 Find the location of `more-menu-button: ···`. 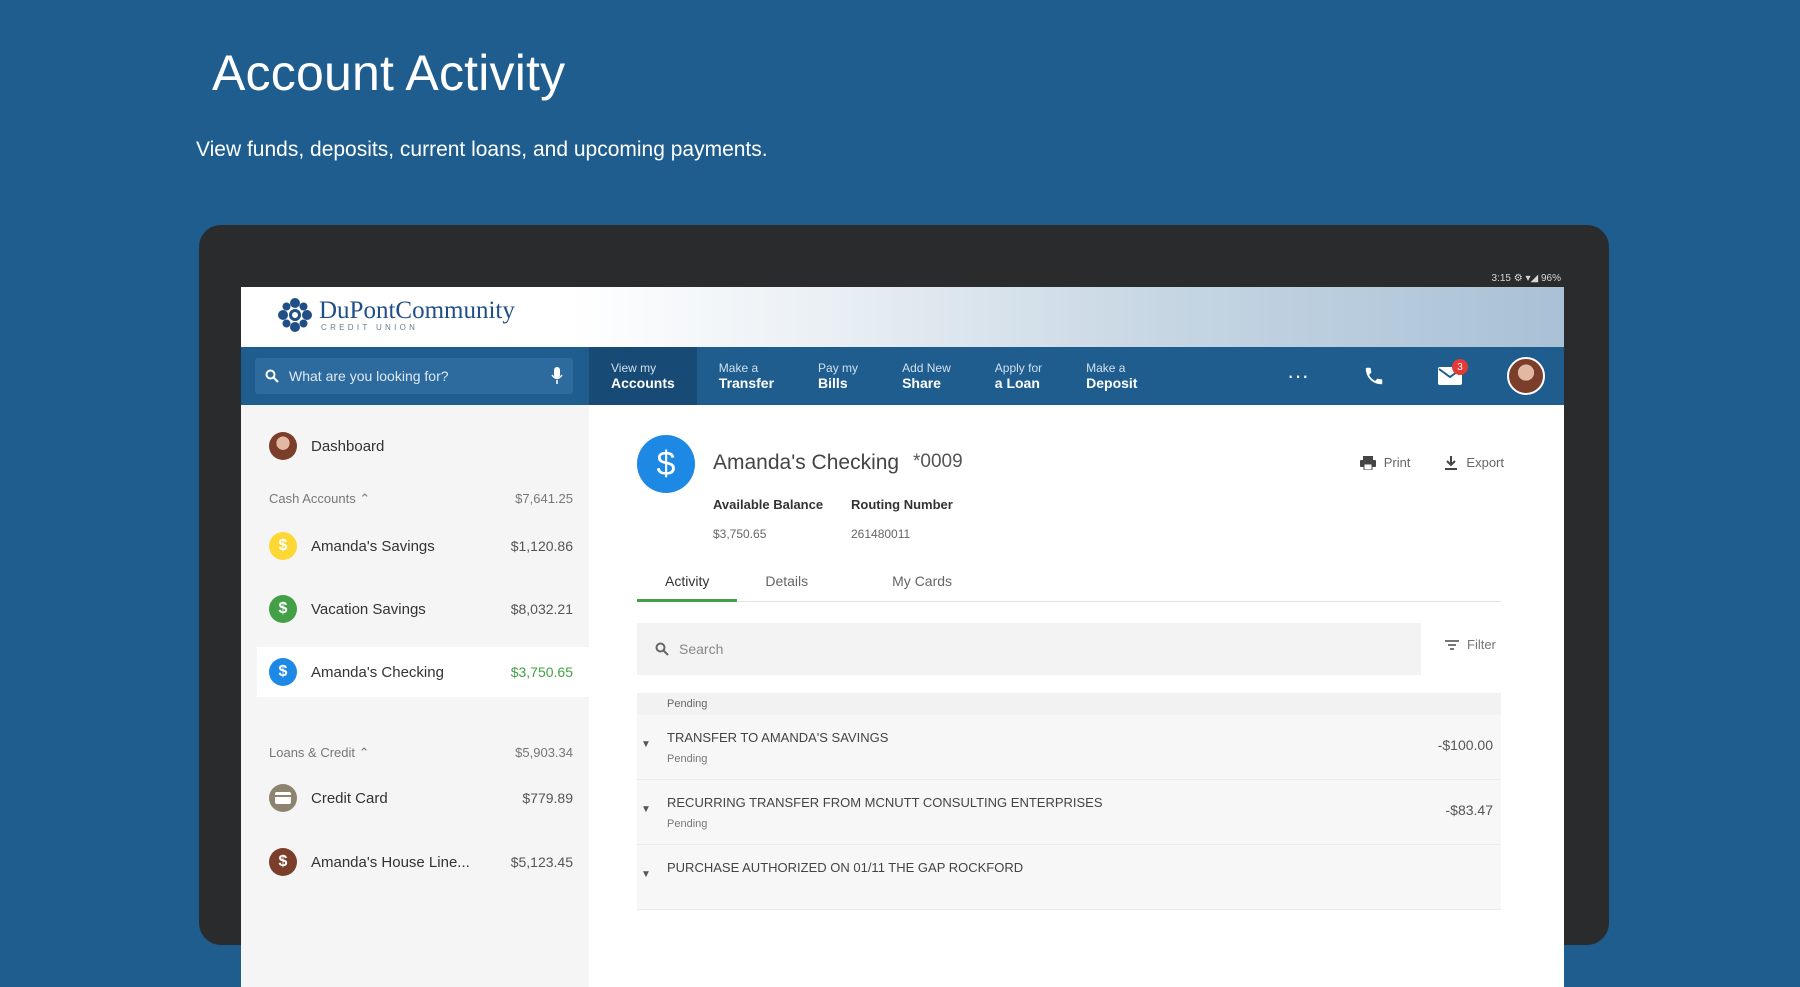

more-menu-button: ··· is located at coordinates (1298, 376).